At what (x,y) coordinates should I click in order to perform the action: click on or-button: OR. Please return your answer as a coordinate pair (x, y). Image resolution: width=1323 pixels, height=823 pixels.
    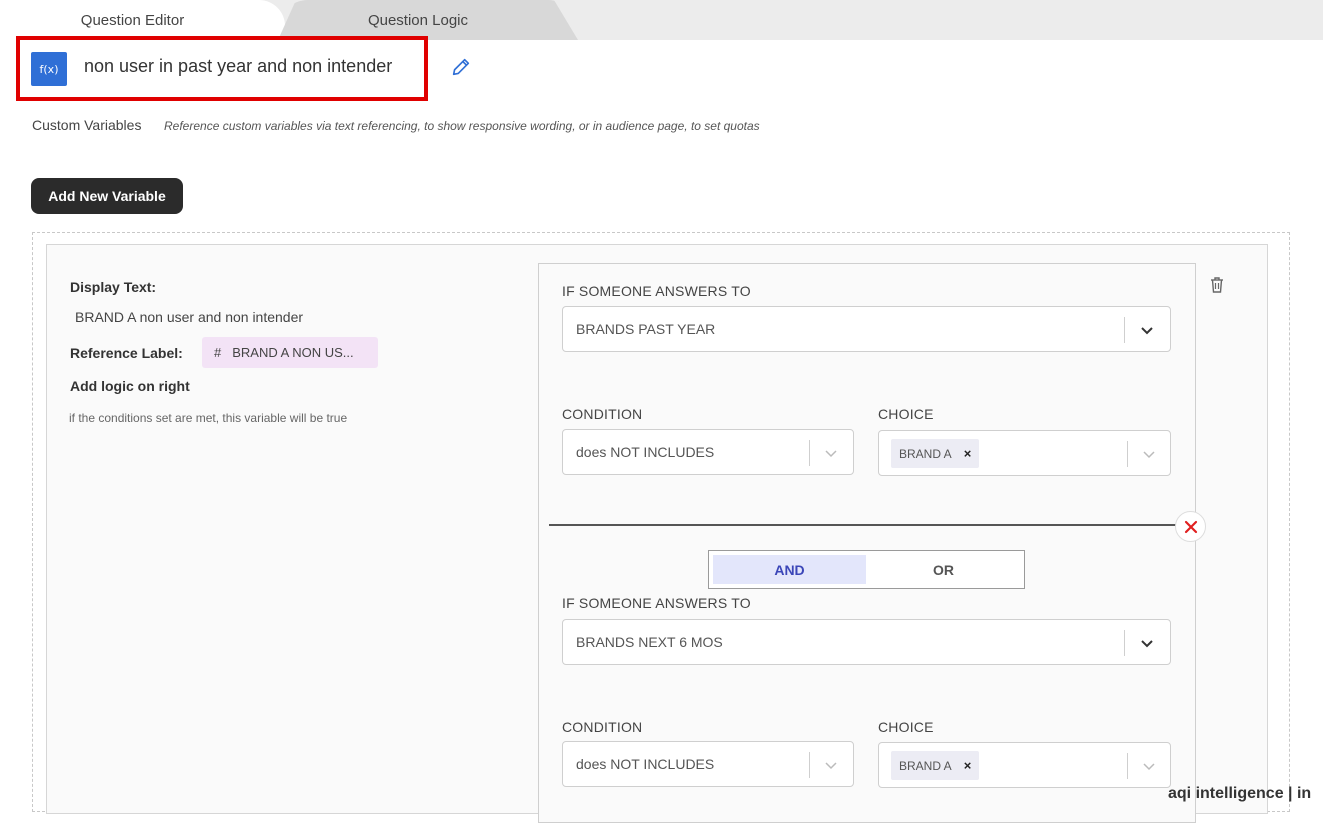
    Looking at the image, I should click on (943, 569).